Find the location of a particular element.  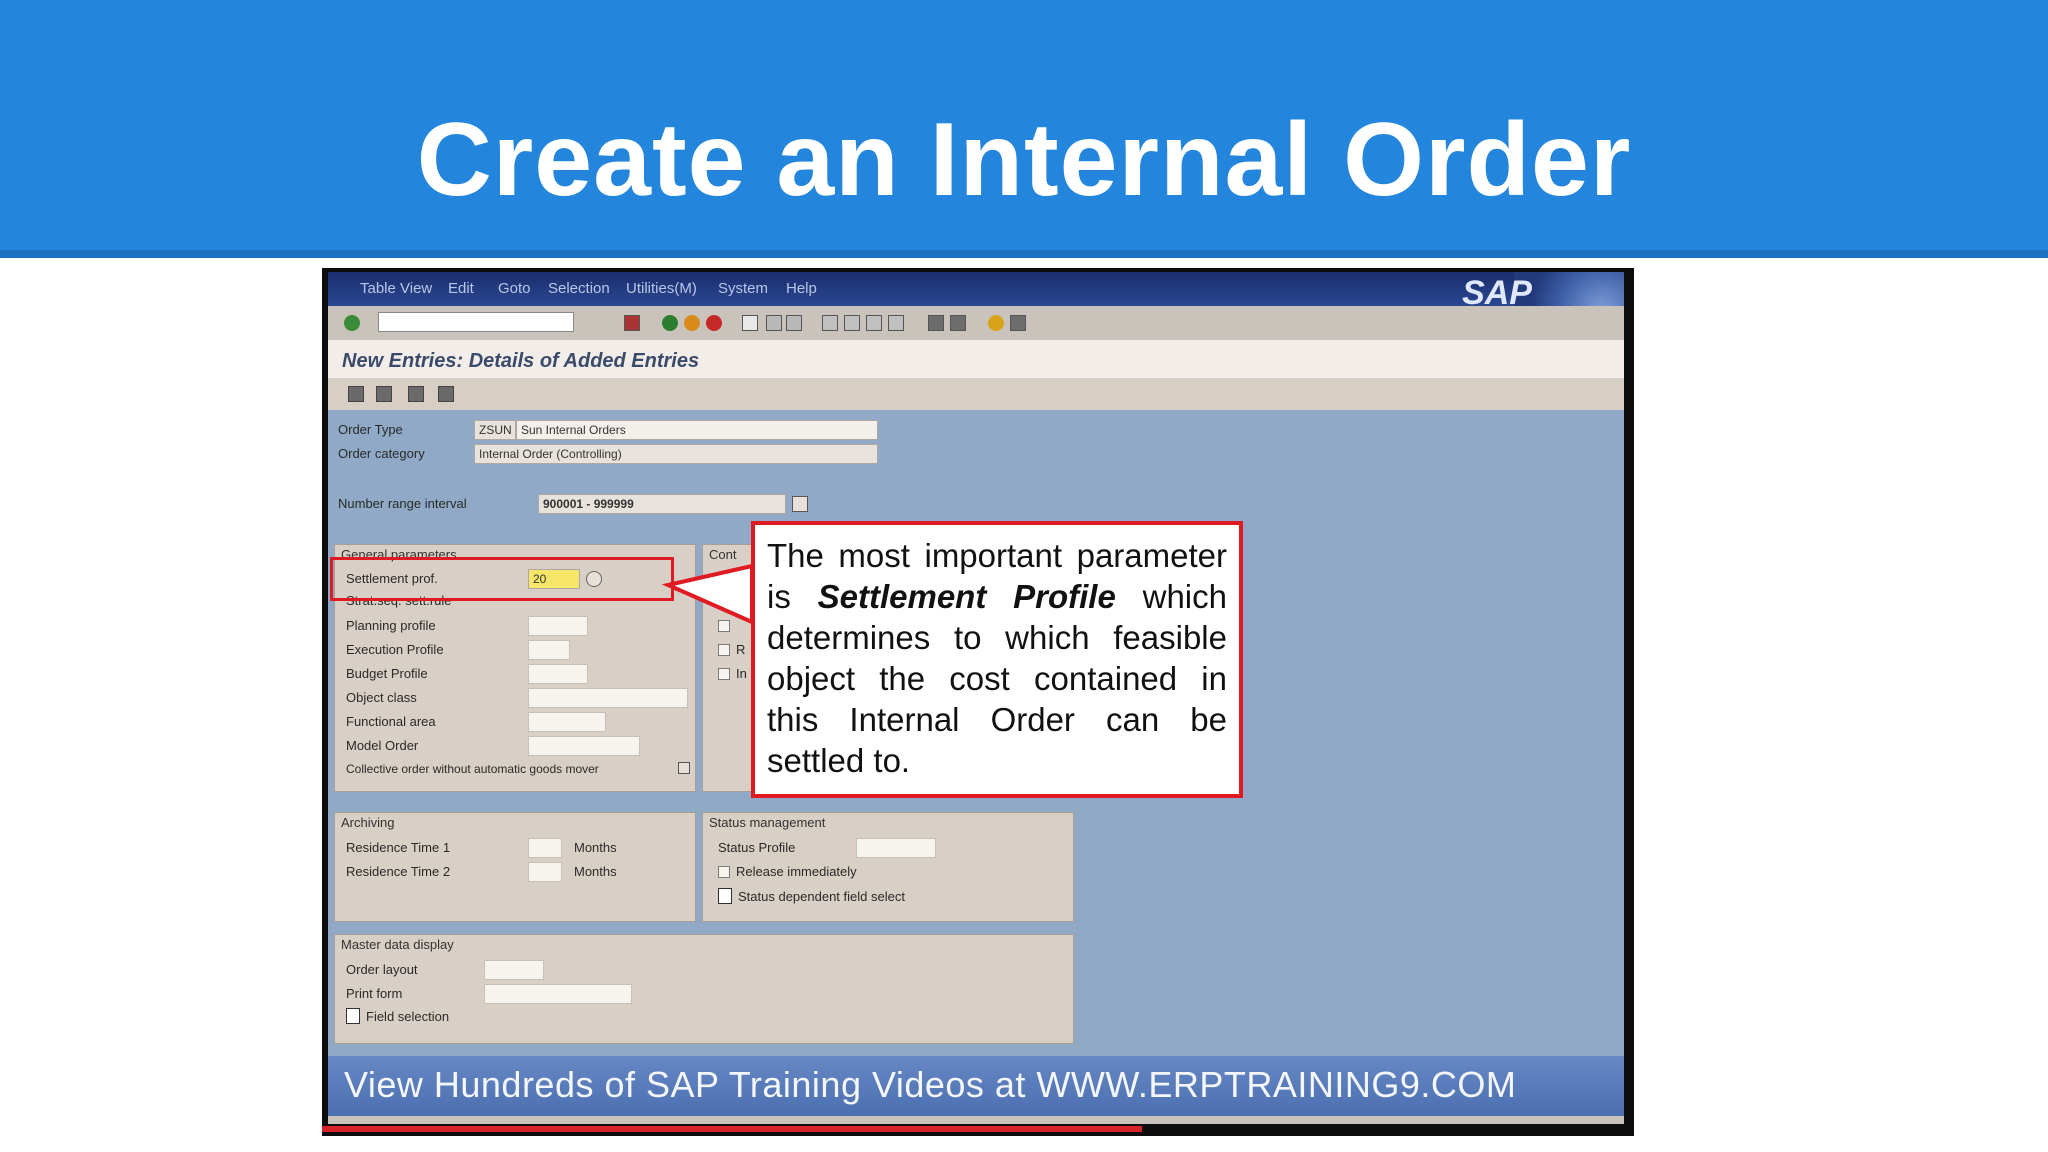

order-category-field: Internal Order (Controlling) is located at coordinates (676, 454).